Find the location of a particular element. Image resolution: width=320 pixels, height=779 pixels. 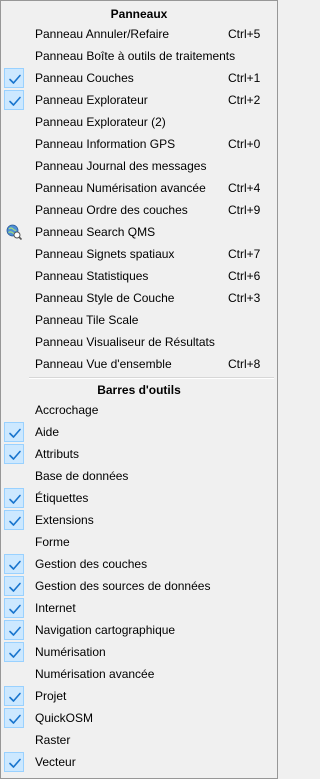

panel-item-panneau-journal-des-messages: Panneau Journal des messages is located at coordinates (139, 166).